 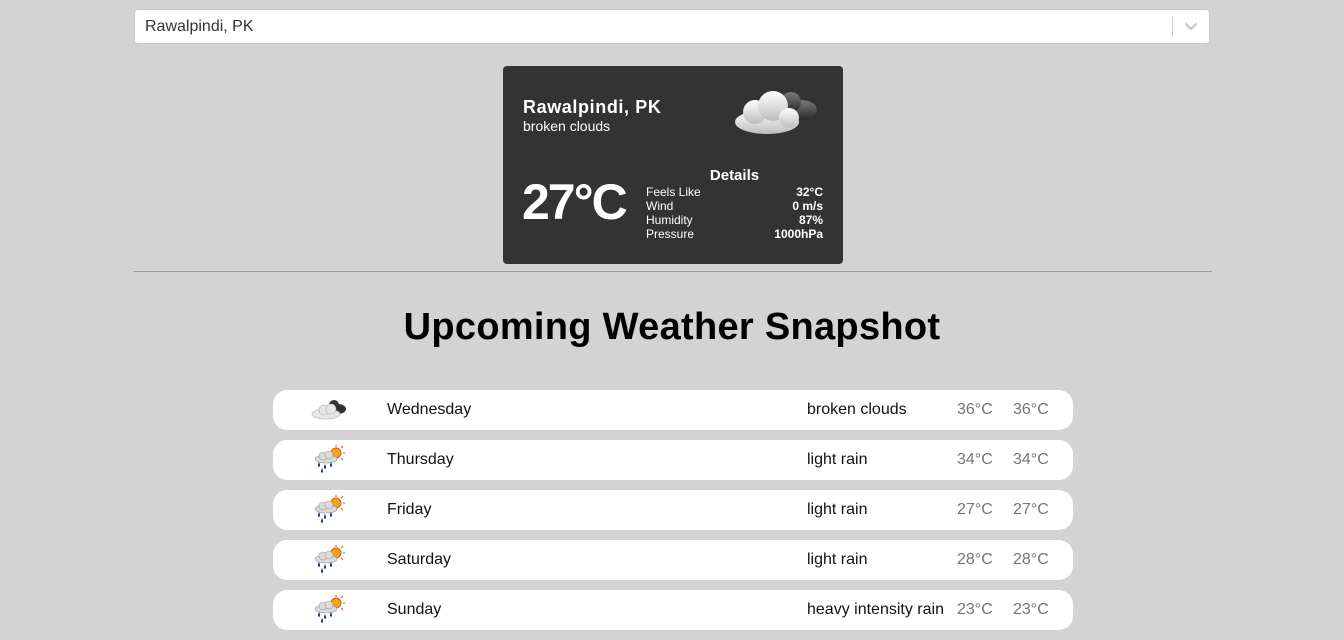 I want to click on forecast-max-temp: 36°C, so click(x=1031, y=409).